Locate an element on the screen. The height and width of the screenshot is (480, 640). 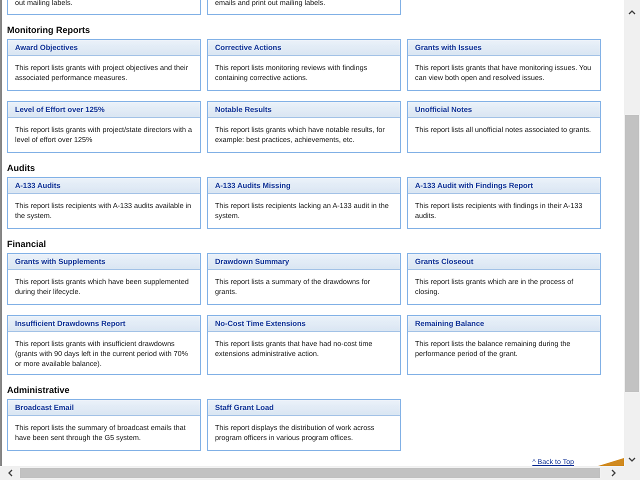
horizontal-scrollbar is located at coordinates (312, 473).